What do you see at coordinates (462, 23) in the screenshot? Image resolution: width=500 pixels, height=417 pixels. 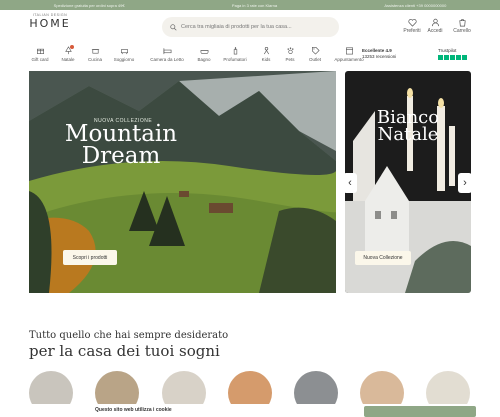 I see `cart-icon` at bounding box center [462, 23].